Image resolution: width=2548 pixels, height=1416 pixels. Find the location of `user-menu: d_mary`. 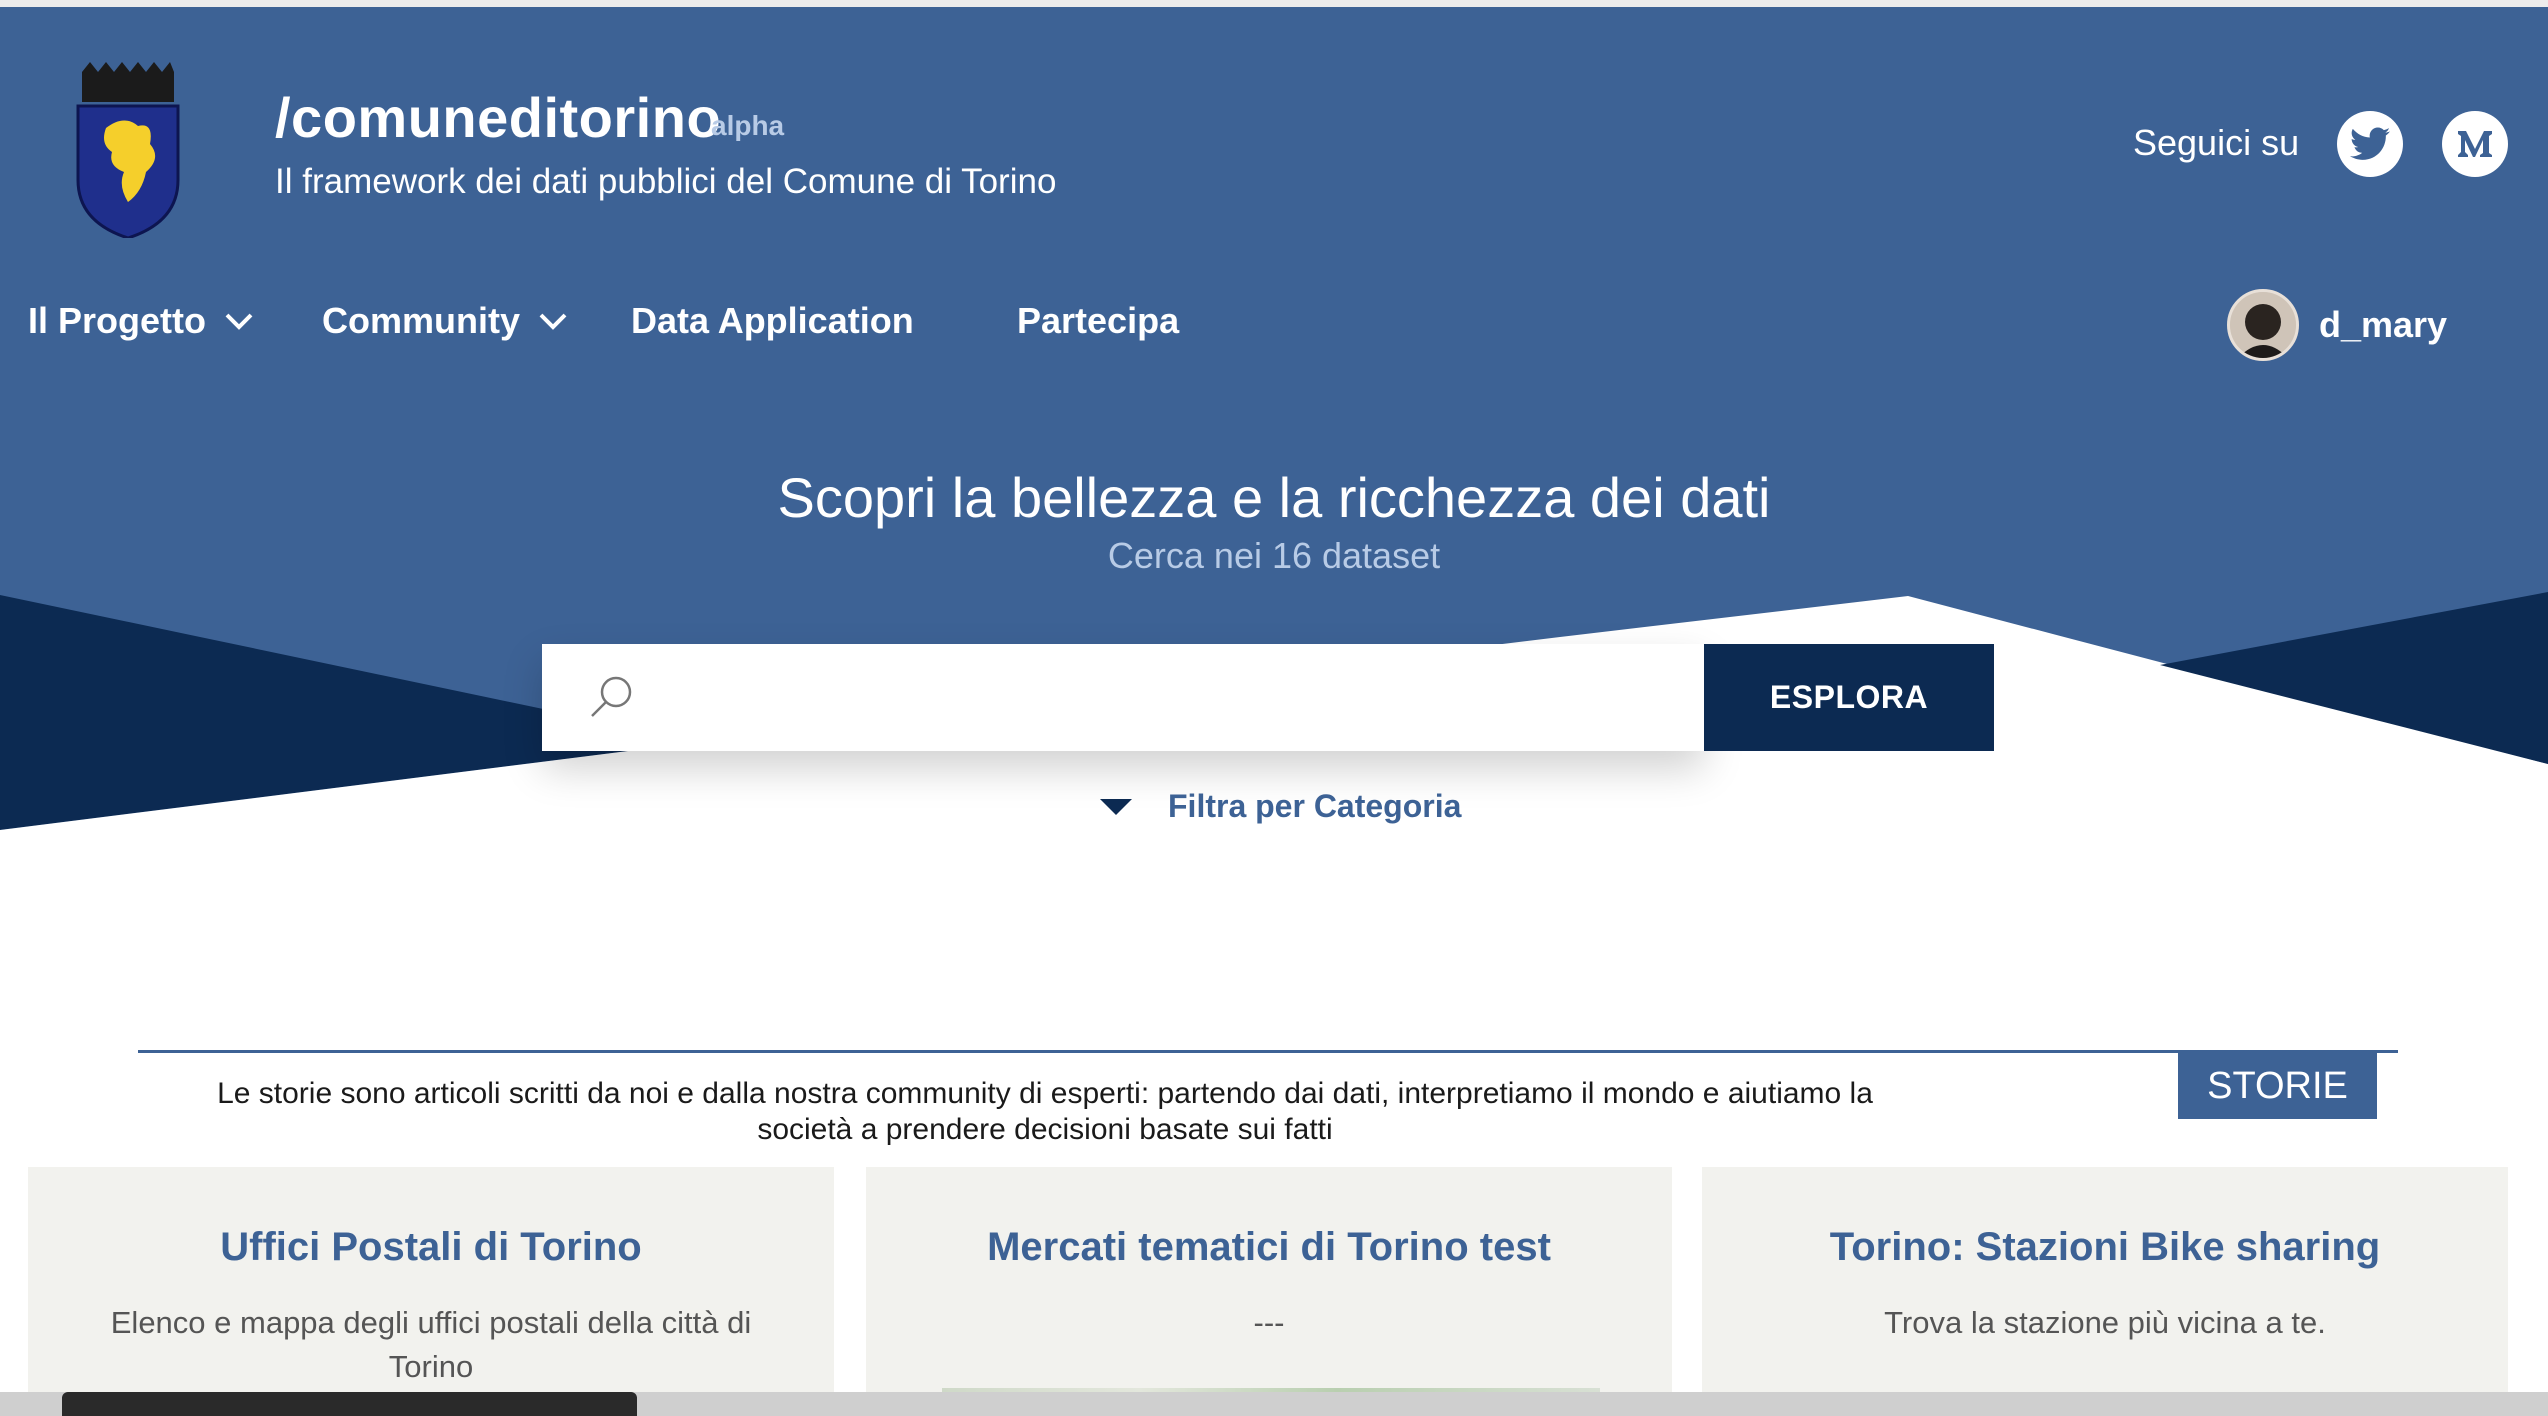

user-menu: d_mary is located at coordinates (2337, 325).